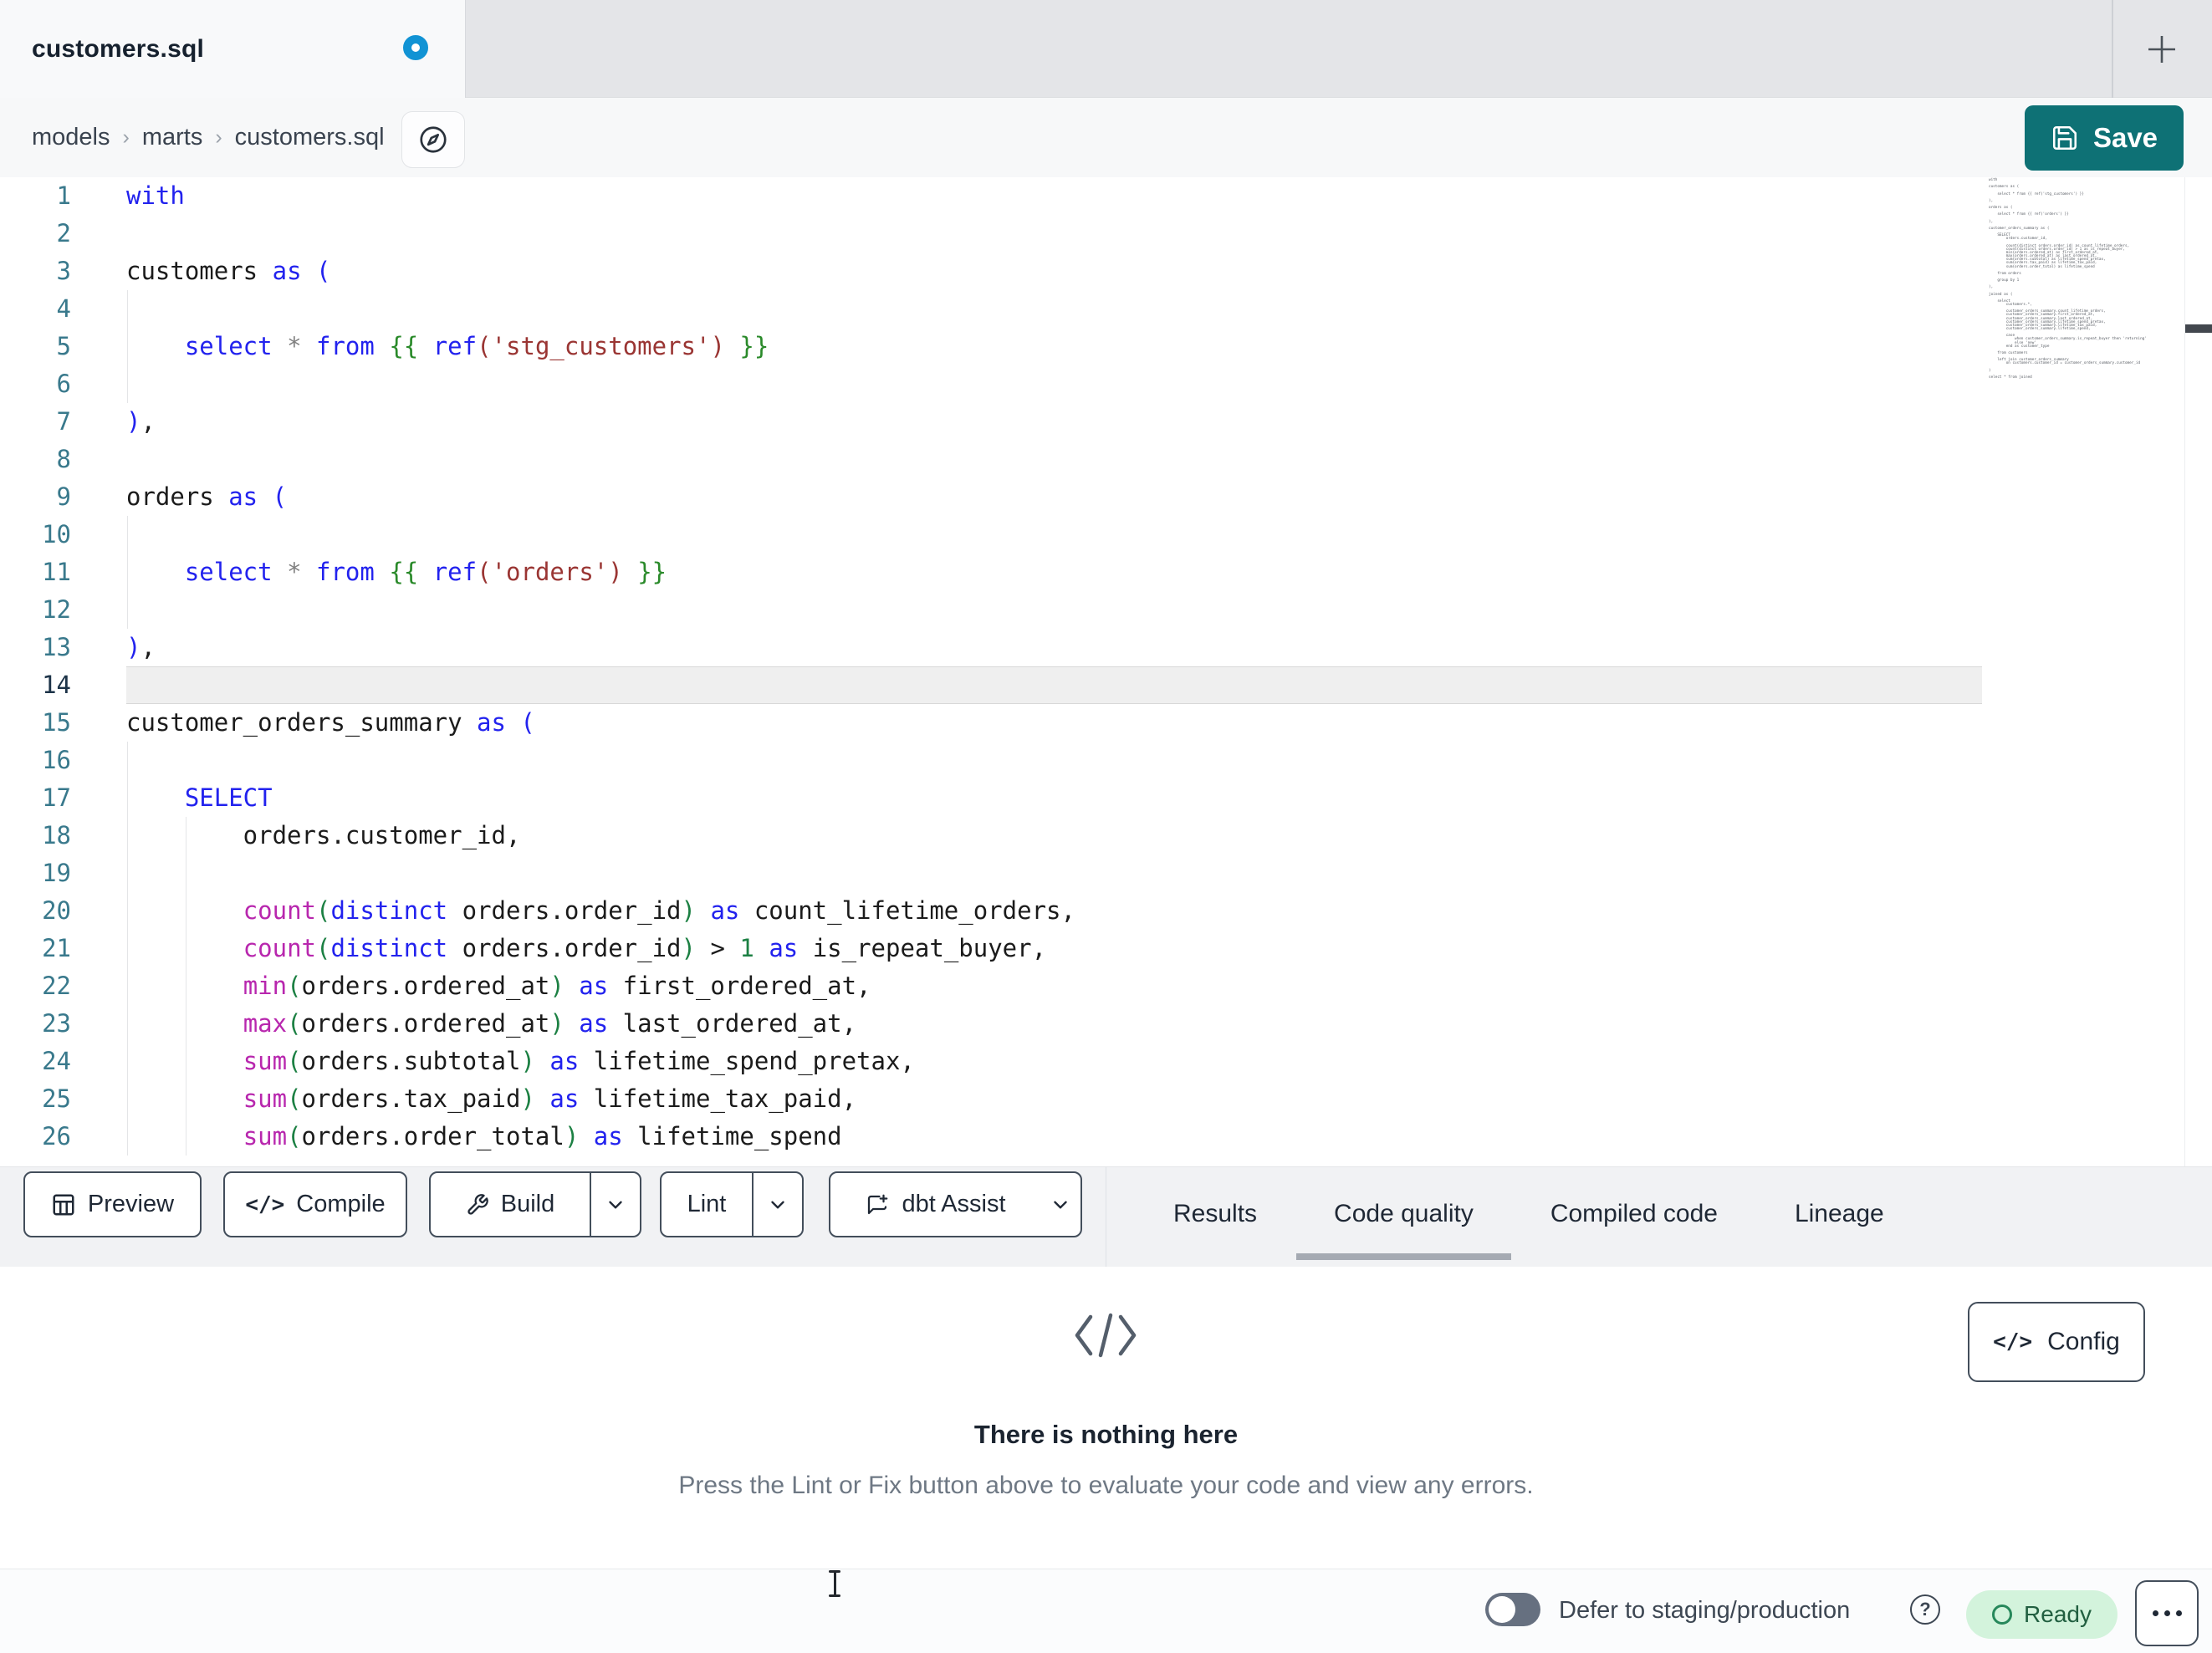 The width and height of the screenshot is (2212, 1653). Describe the element at coordinates (991, 271) in the screenshot. I see `code-line-3: 3 customers as (` at that location.